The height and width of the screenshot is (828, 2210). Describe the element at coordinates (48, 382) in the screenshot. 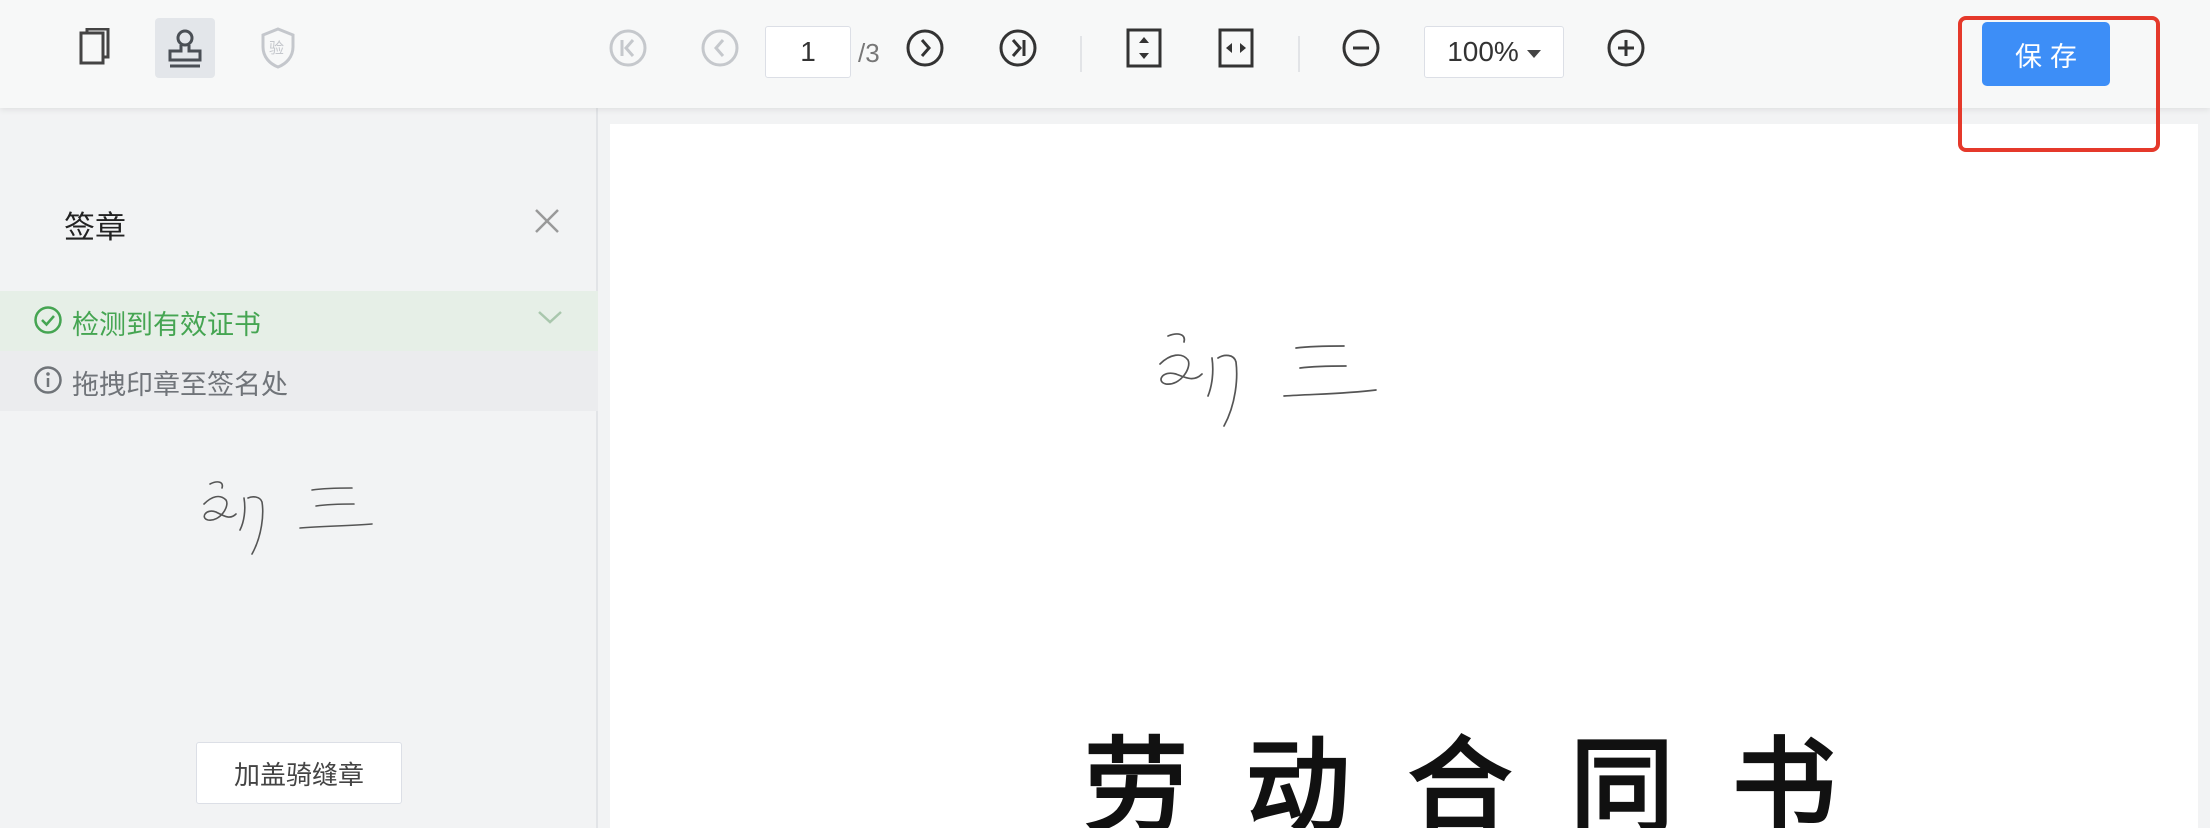

I see `info-icon` at that location.